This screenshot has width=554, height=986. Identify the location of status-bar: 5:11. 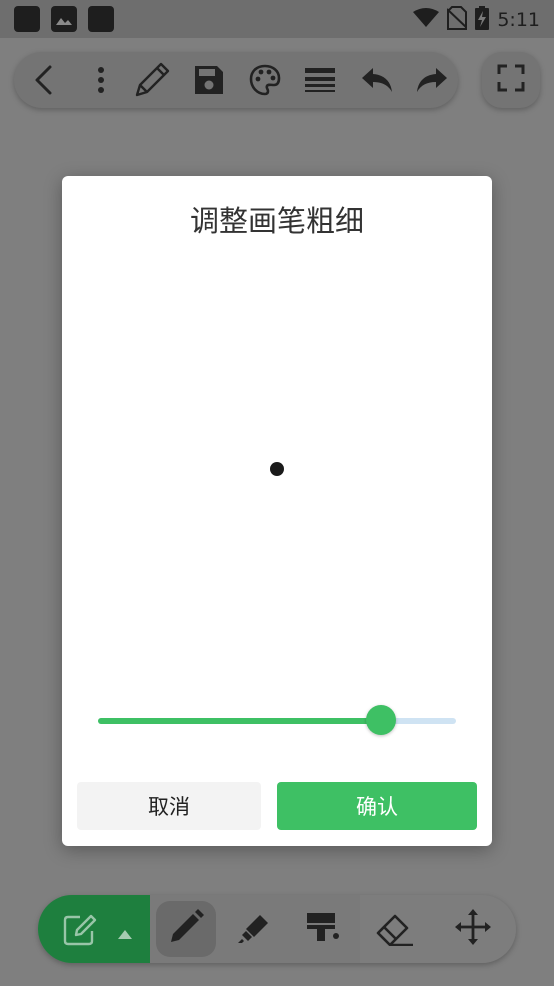
(277, 19).